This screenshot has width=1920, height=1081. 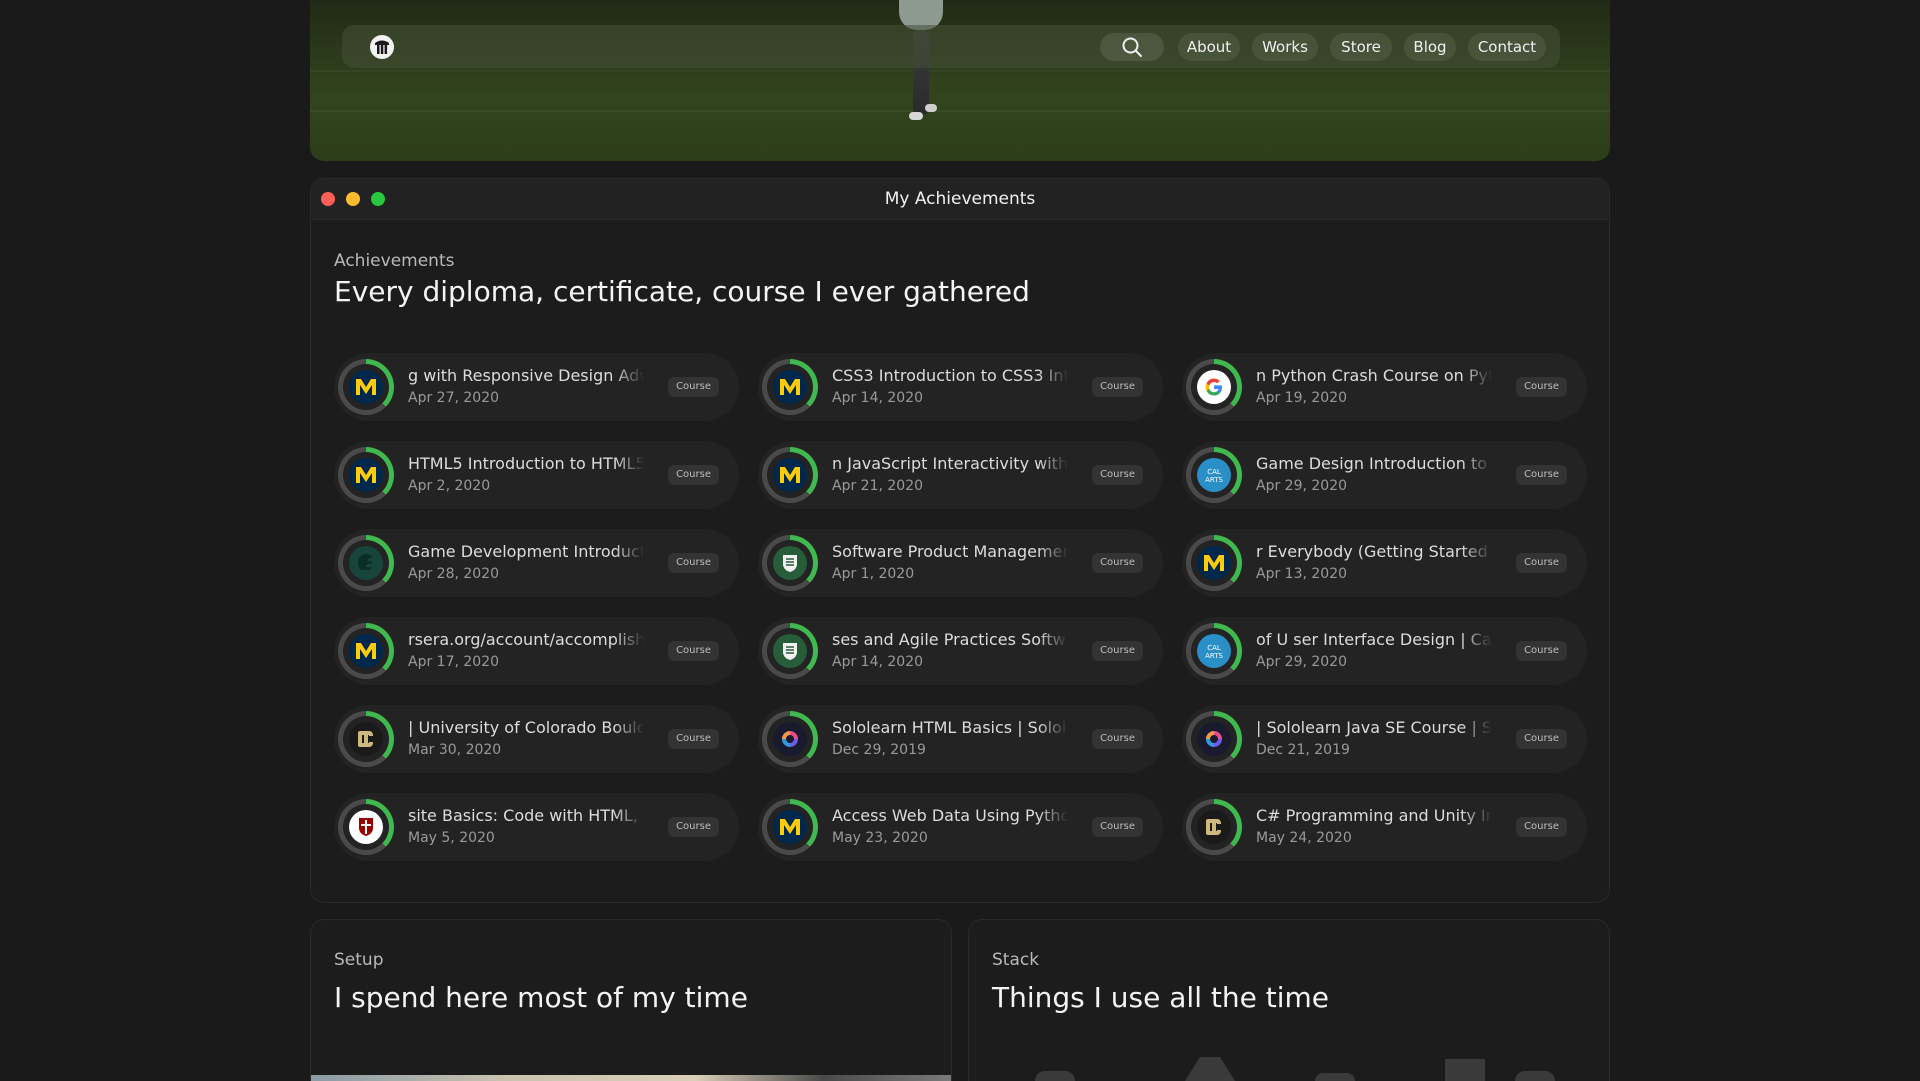 I want to click on achievement-date: Apr 13, 2020, so click(x=1302, y=574).